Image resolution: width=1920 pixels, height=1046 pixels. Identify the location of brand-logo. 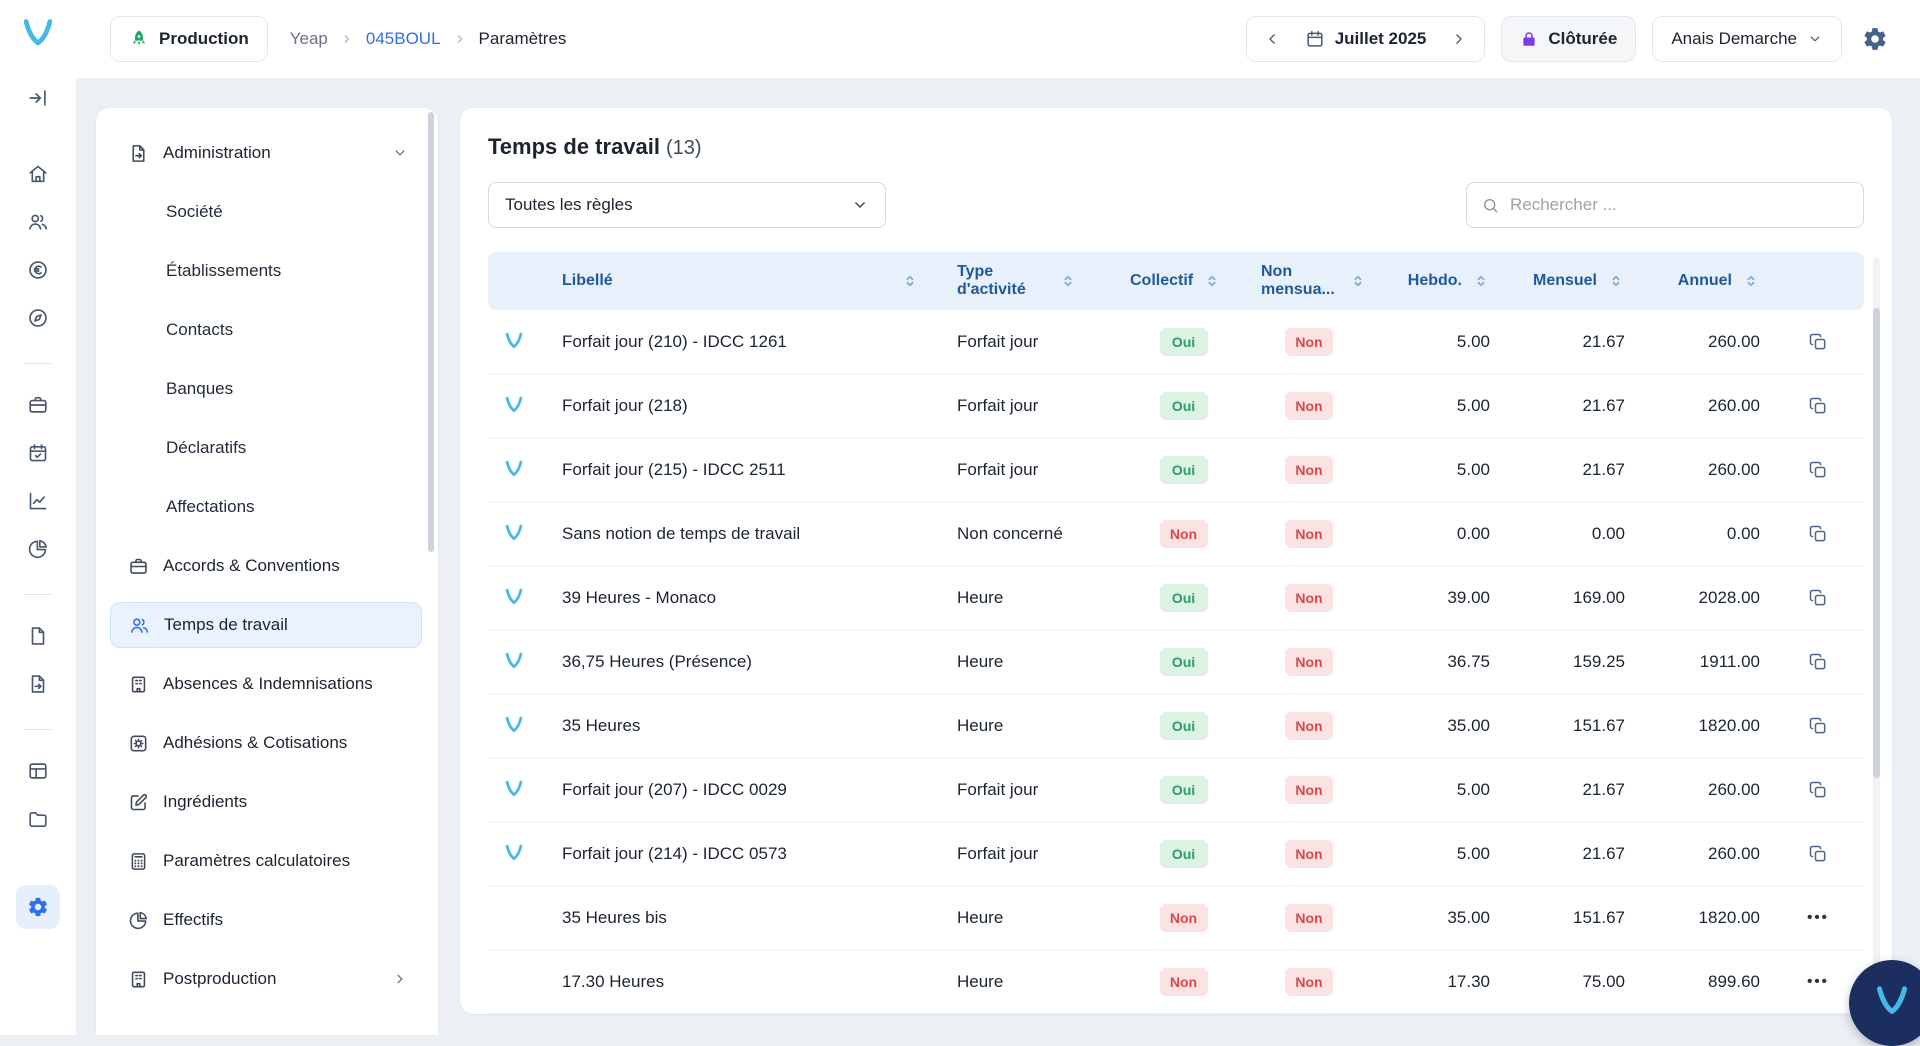
(38, 35).